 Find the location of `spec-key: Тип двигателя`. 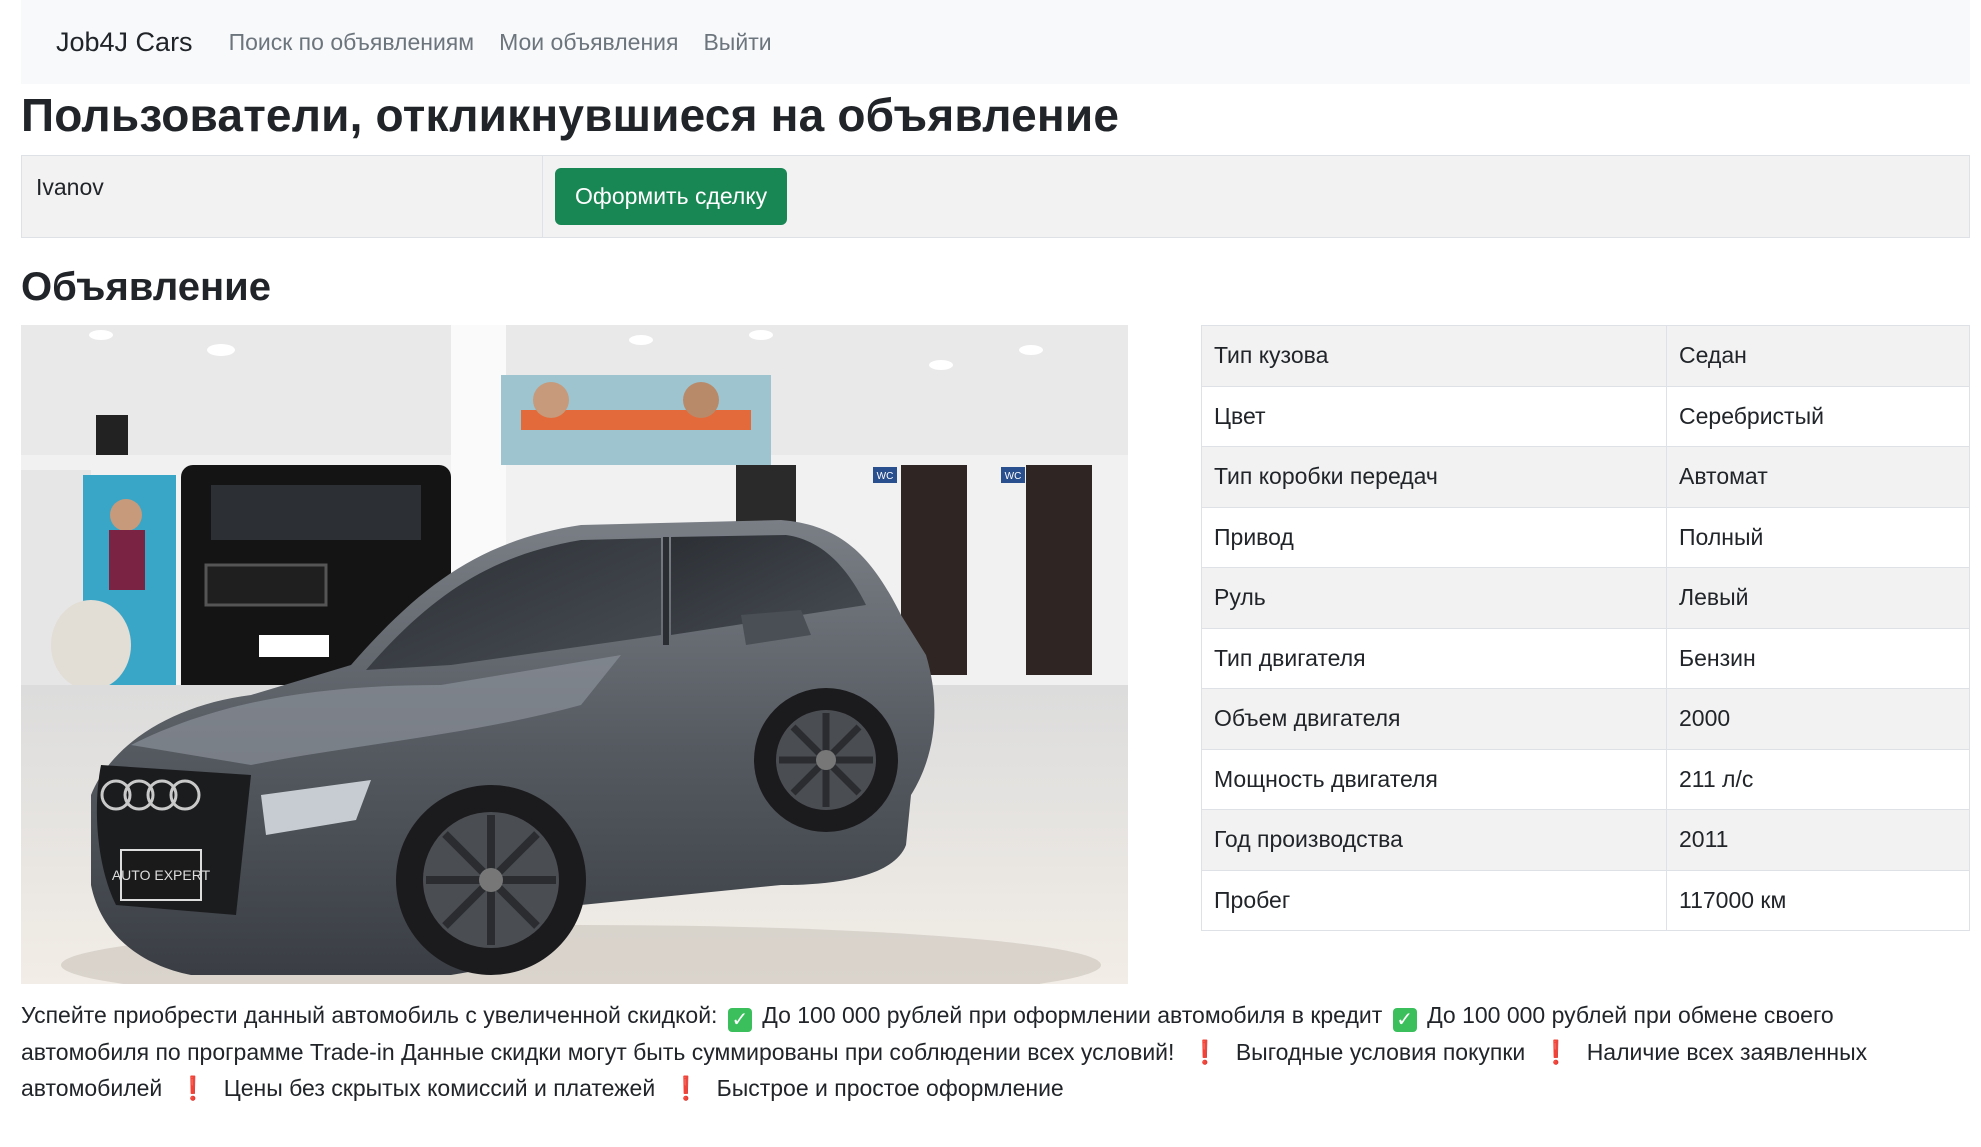

spec-key: Тип двигателя is located at coordinates (1434, 658).